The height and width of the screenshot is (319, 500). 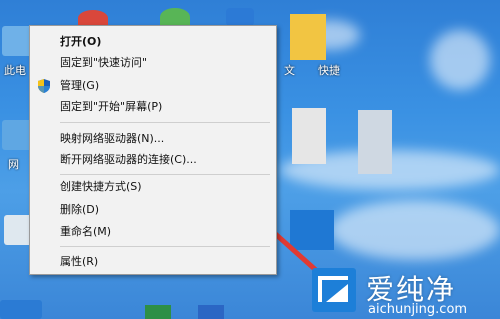 What do you see at coordinates (153, 232) in the screenshot?
I see `menu-item-rename: 重命名(M)` at bounding box center [153, 232].